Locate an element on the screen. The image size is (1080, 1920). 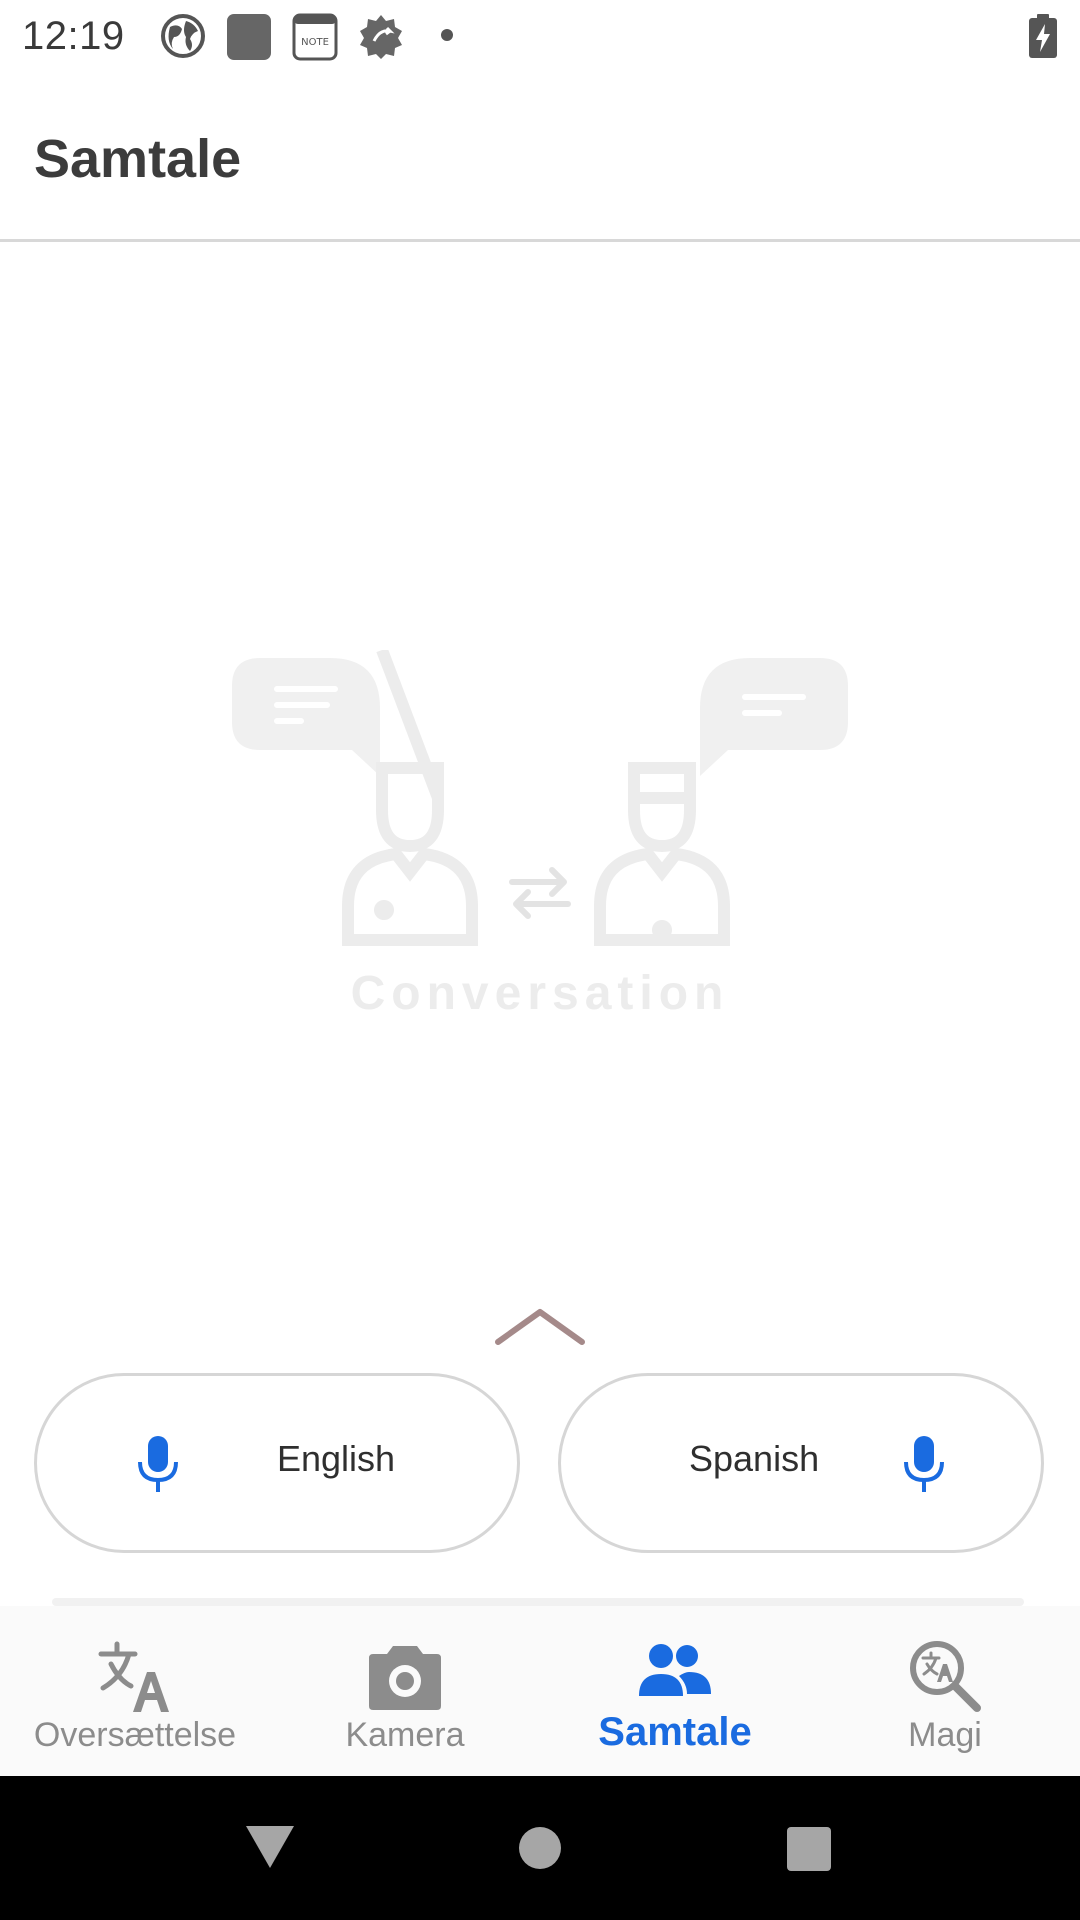
note-icon-text: NOTE is located at coordinates (315, 42).